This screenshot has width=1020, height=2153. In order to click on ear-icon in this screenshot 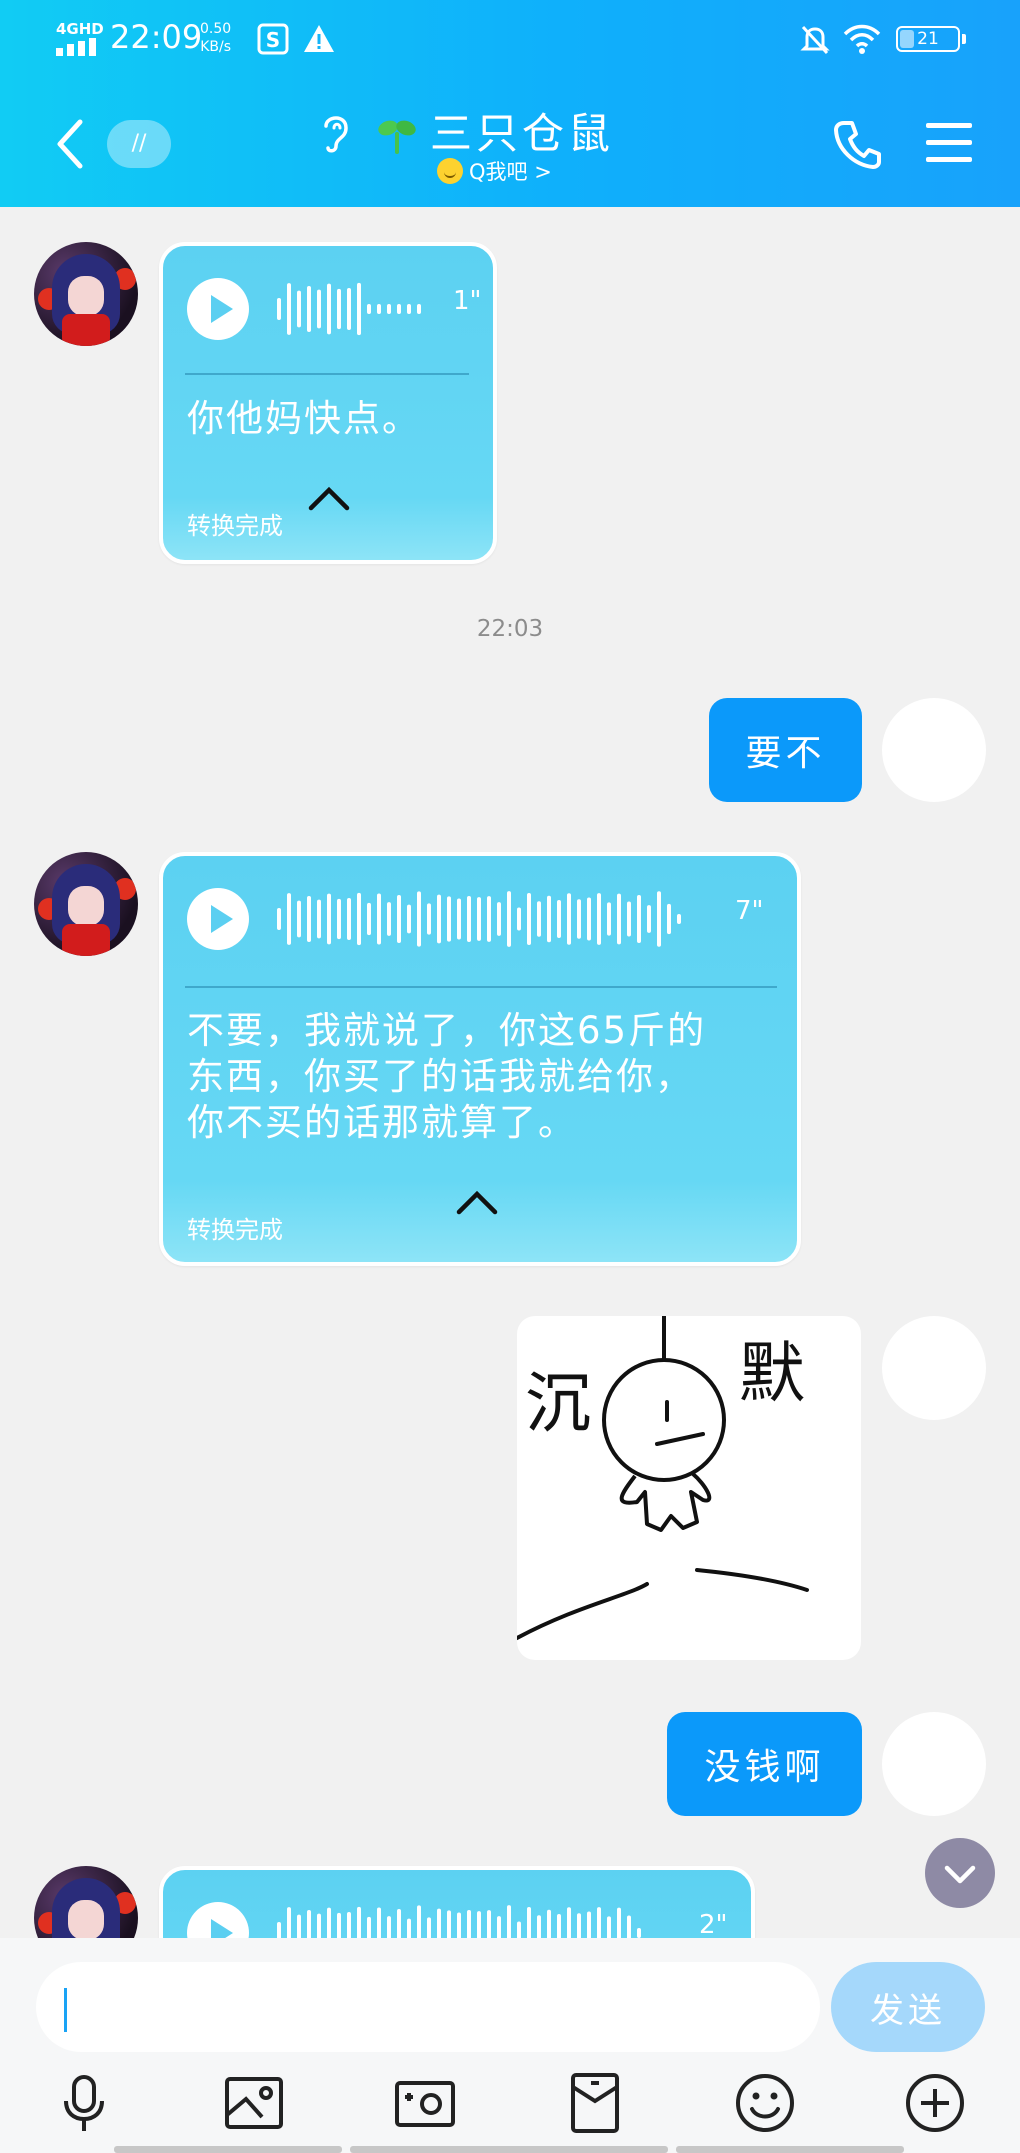, I will do `click(336, 133)`.